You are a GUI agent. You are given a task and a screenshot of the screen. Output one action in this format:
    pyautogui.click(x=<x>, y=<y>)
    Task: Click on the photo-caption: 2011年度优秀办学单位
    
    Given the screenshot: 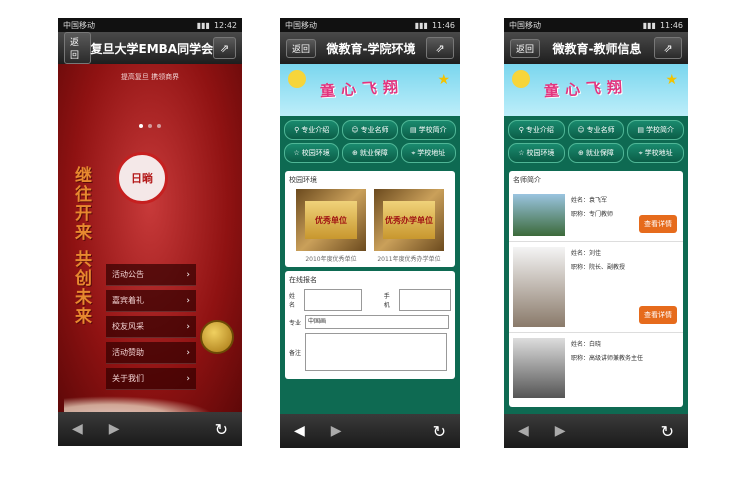 What is the action you would take?
    pyautogui.click(x=409, y=259)
    